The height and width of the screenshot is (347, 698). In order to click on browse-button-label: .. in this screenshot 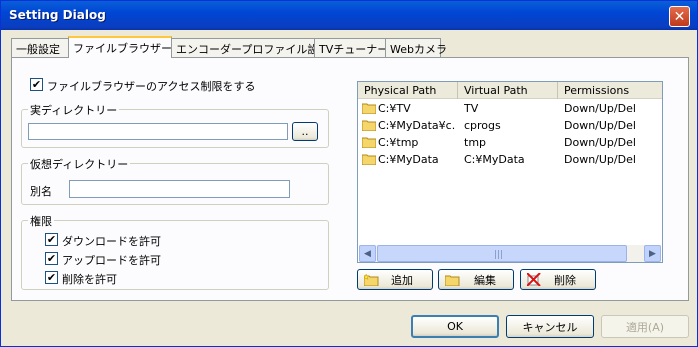, I will do `click(305, 131)`.